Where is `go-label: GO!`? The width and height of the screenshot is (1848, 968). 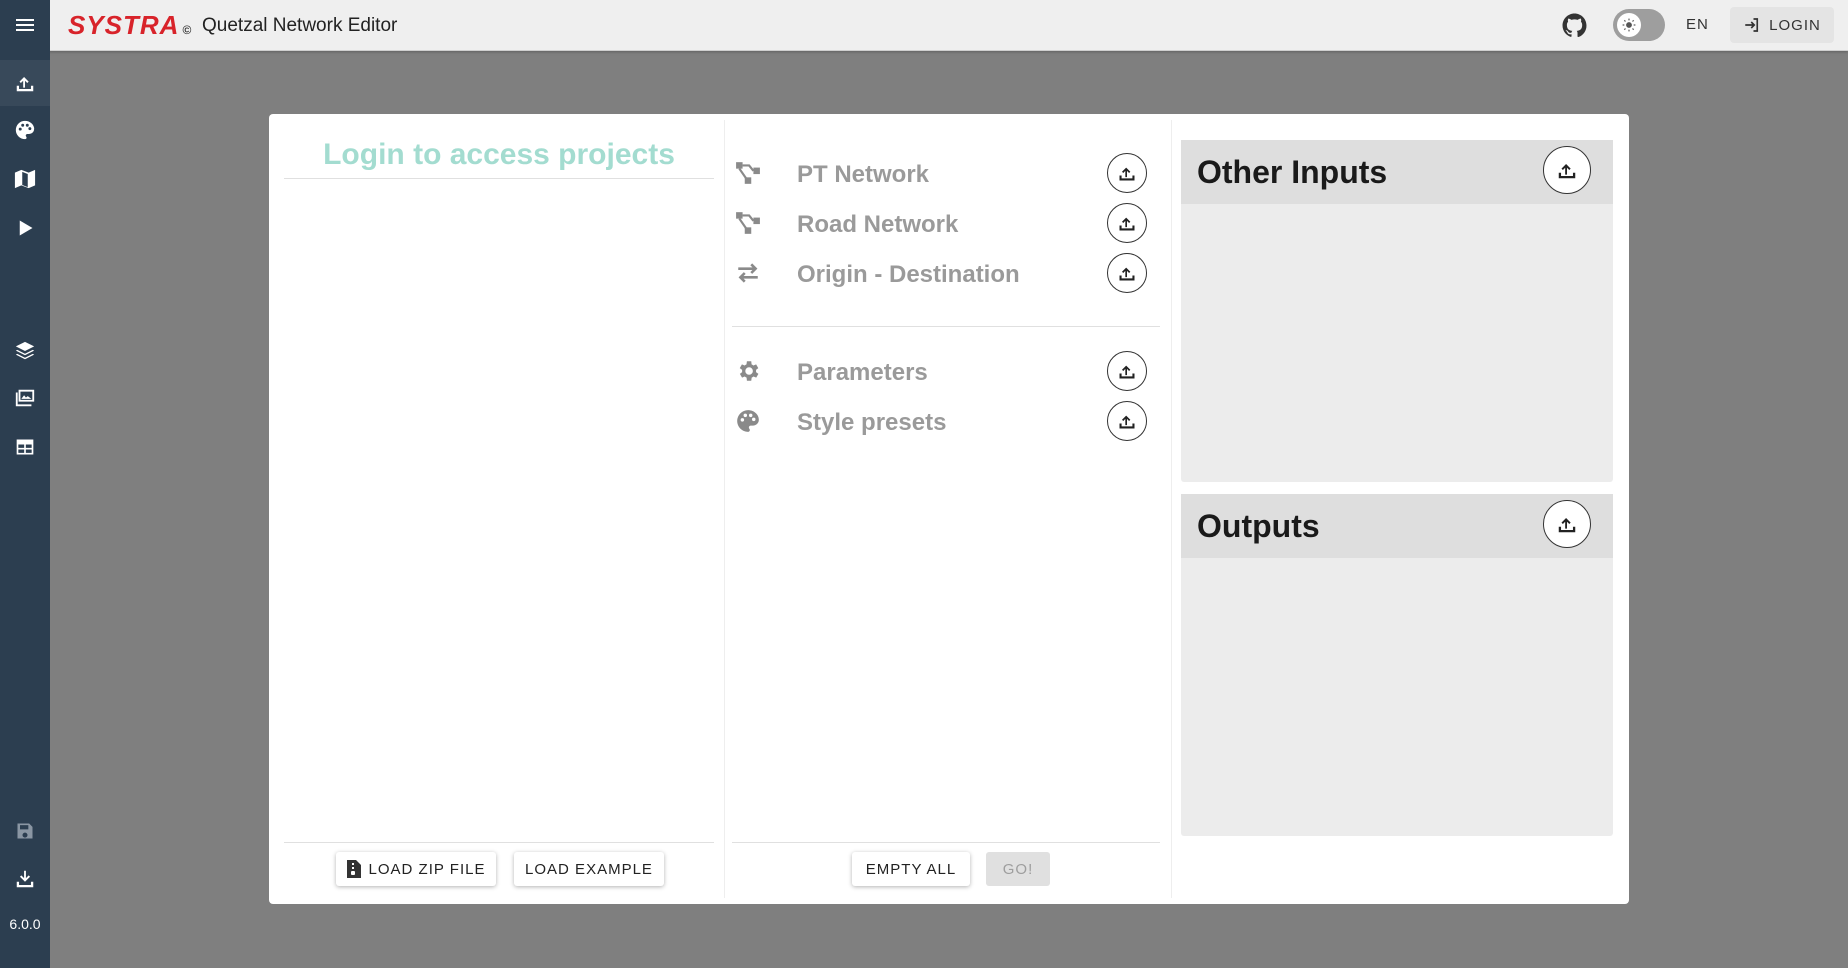
go-label: GO! is located at coordinates (1018, 869).